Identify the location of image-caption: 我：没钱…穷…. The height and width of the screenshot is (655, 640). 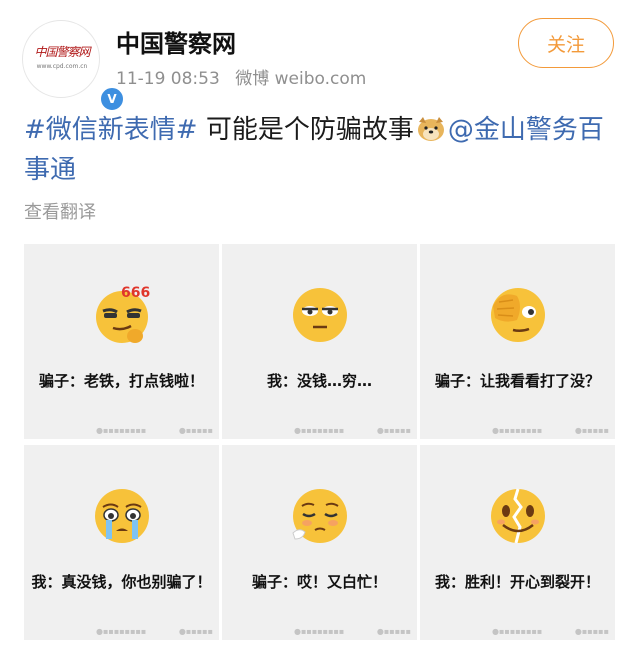
(319, 381).